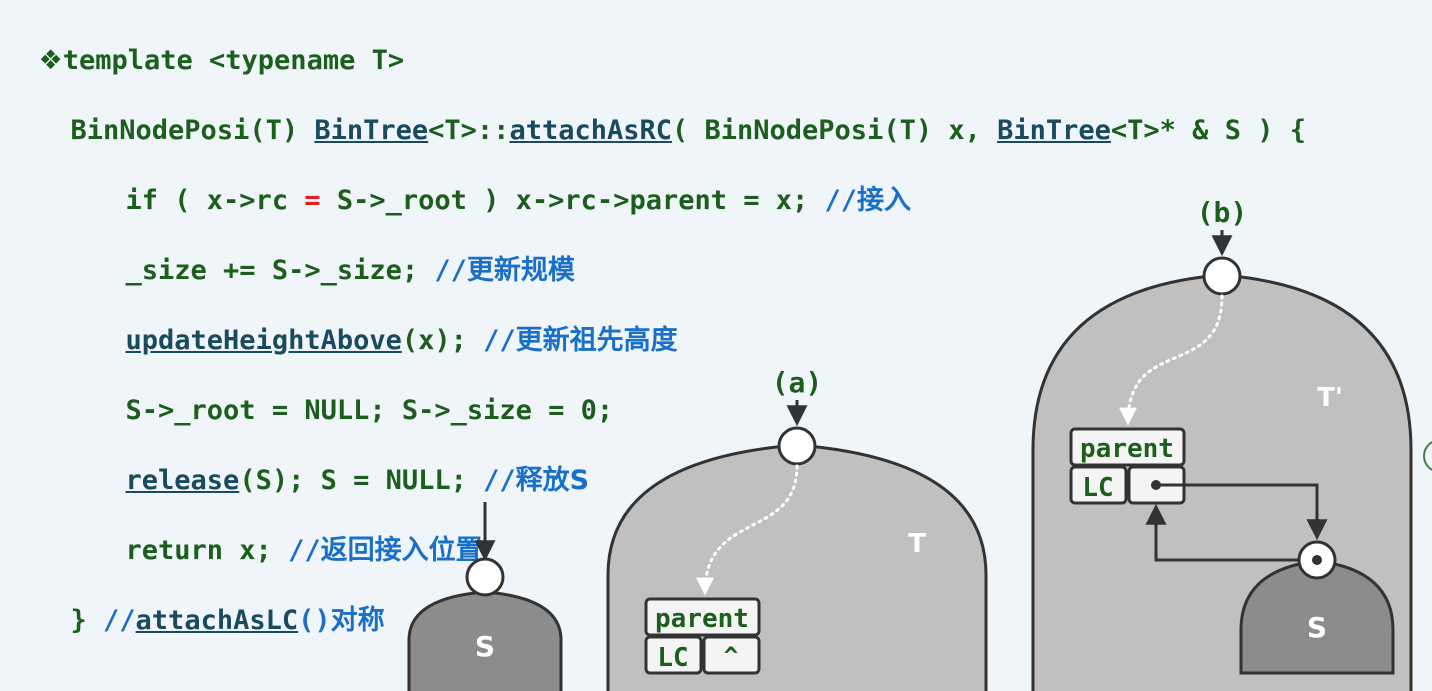 The height and width of the screenshot is (691, 1432). I want to click on label-a: (a), so click(797, 382).